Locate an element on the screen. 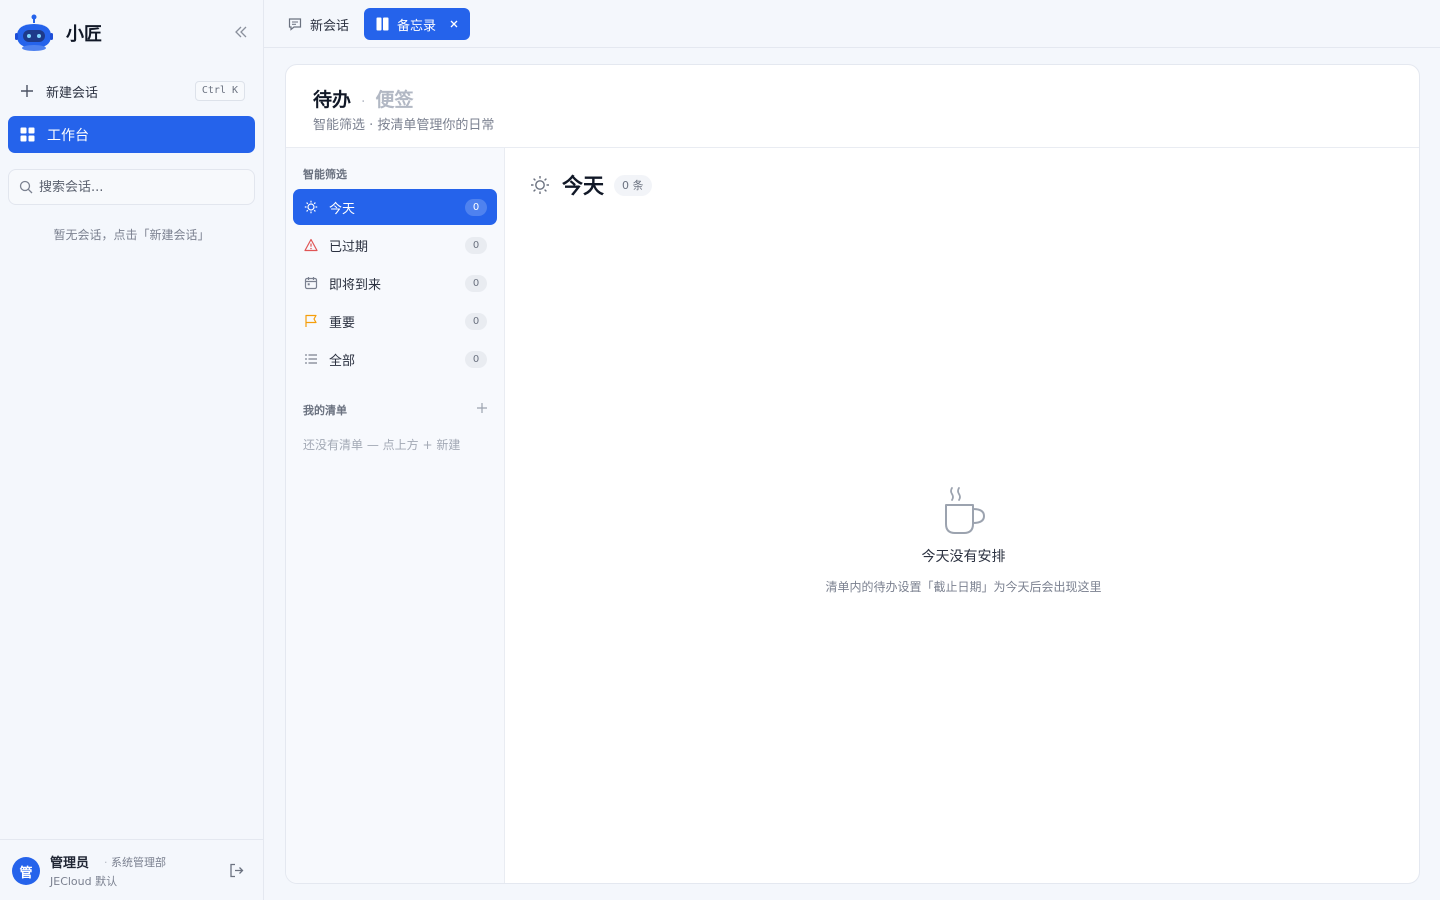 This screenshot has width=1440, height=900. flag-icon is located at coordinates (311, 320).